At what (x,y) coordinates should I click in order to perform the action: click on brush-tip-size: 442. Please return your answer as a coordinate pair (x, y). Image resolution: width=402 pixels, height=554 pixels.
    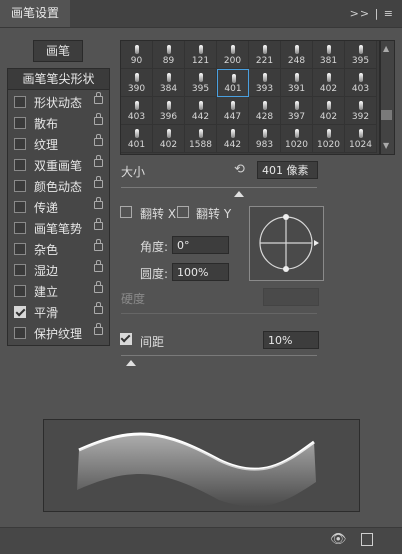
    Looking at the image, I should click on (200, 117).